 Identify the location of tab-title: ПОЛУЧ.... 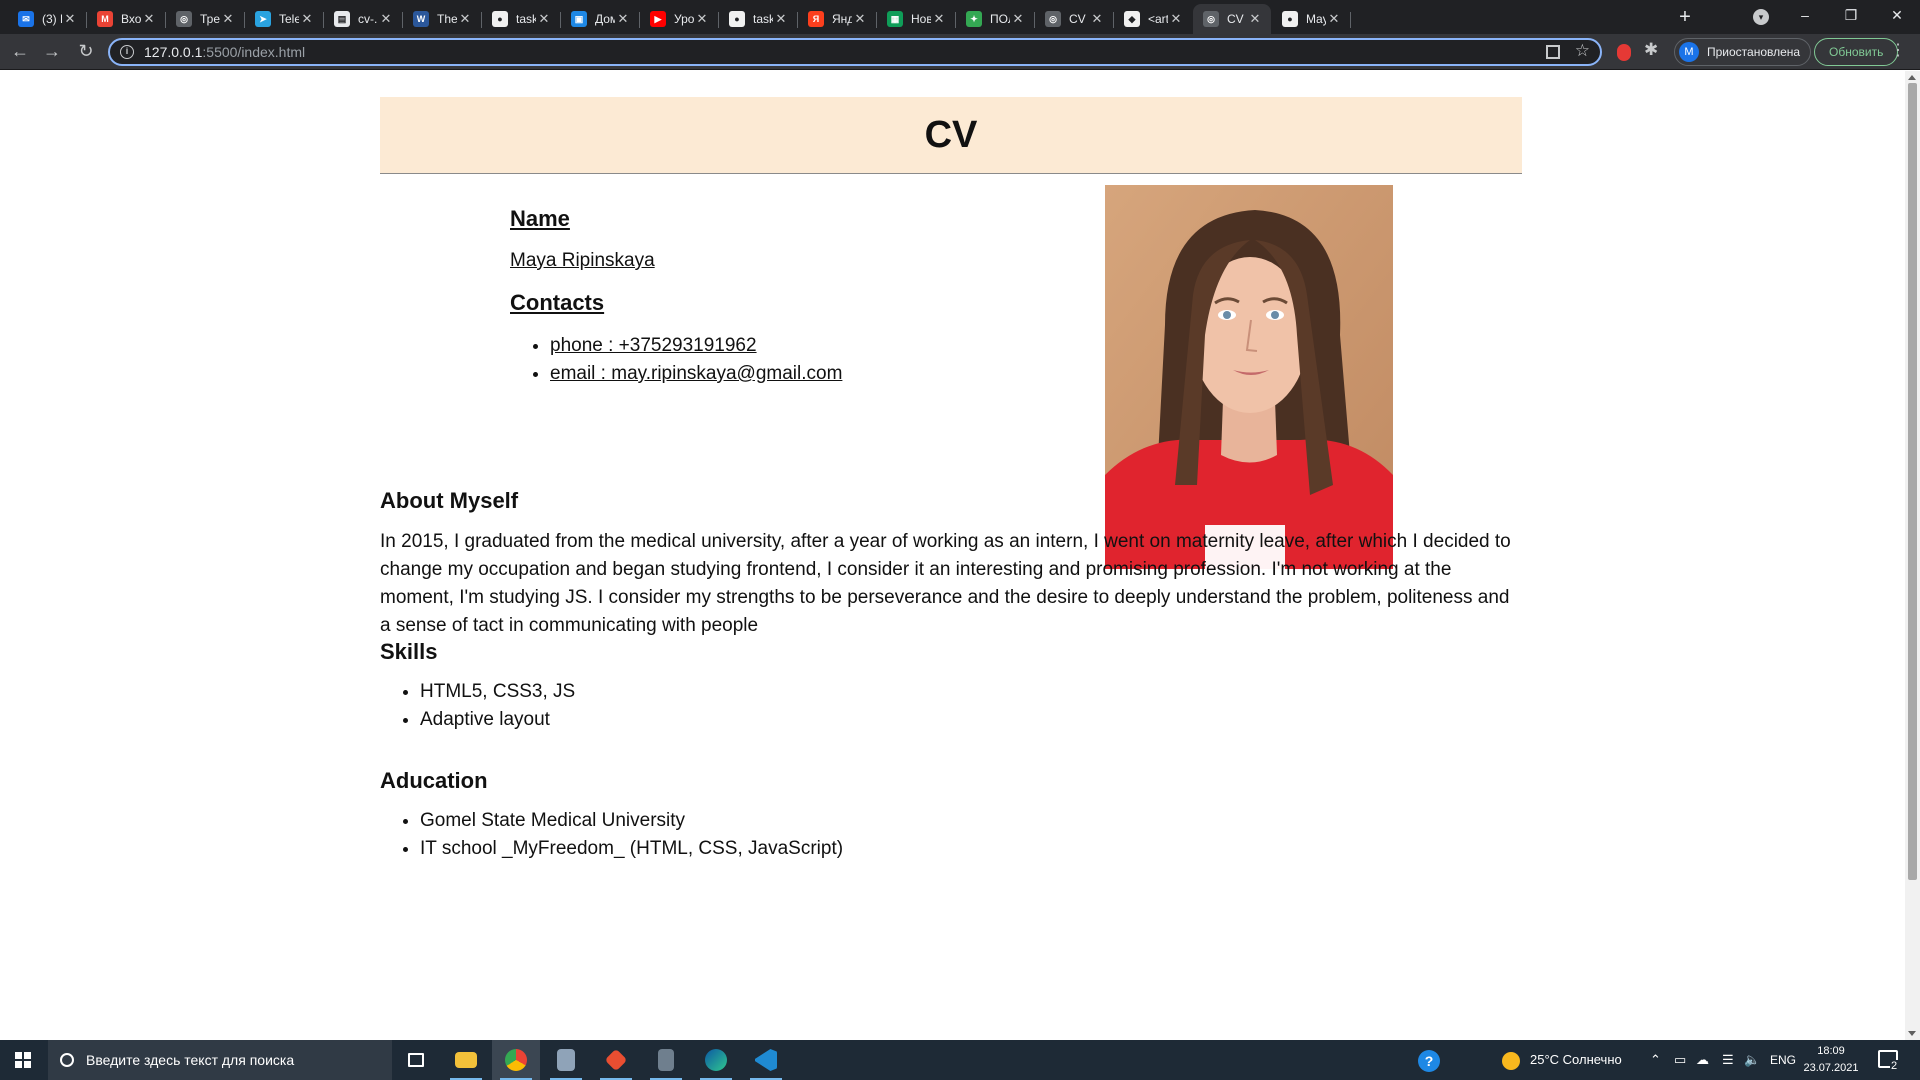
(1000, 19).